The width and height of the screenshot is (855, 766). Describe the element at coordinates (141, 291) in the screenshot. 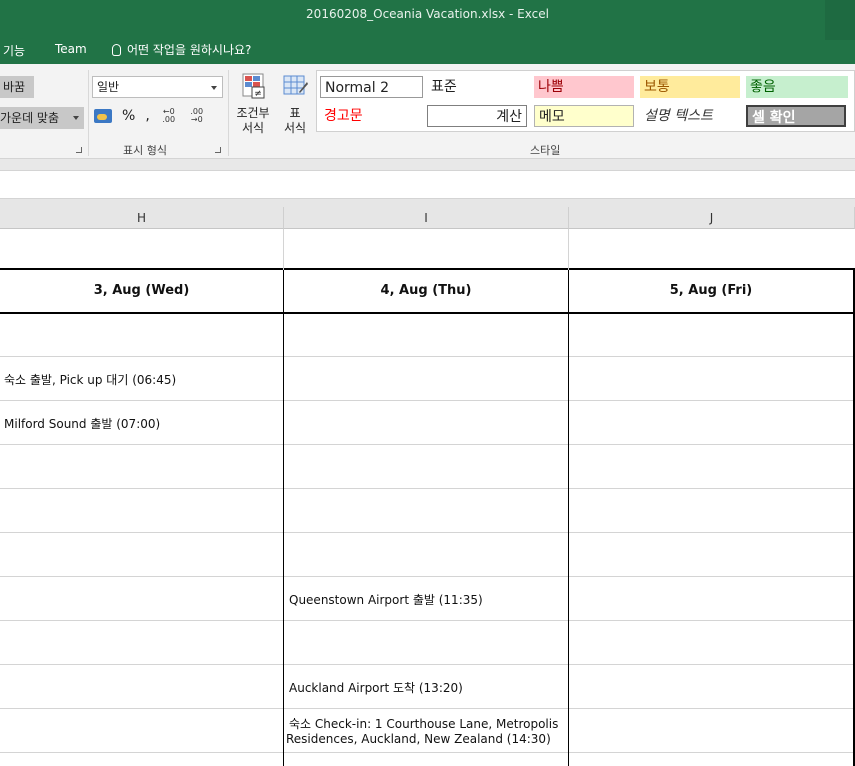

I see `date-header-aug-3: 3, Aug (Wed)` at that location.